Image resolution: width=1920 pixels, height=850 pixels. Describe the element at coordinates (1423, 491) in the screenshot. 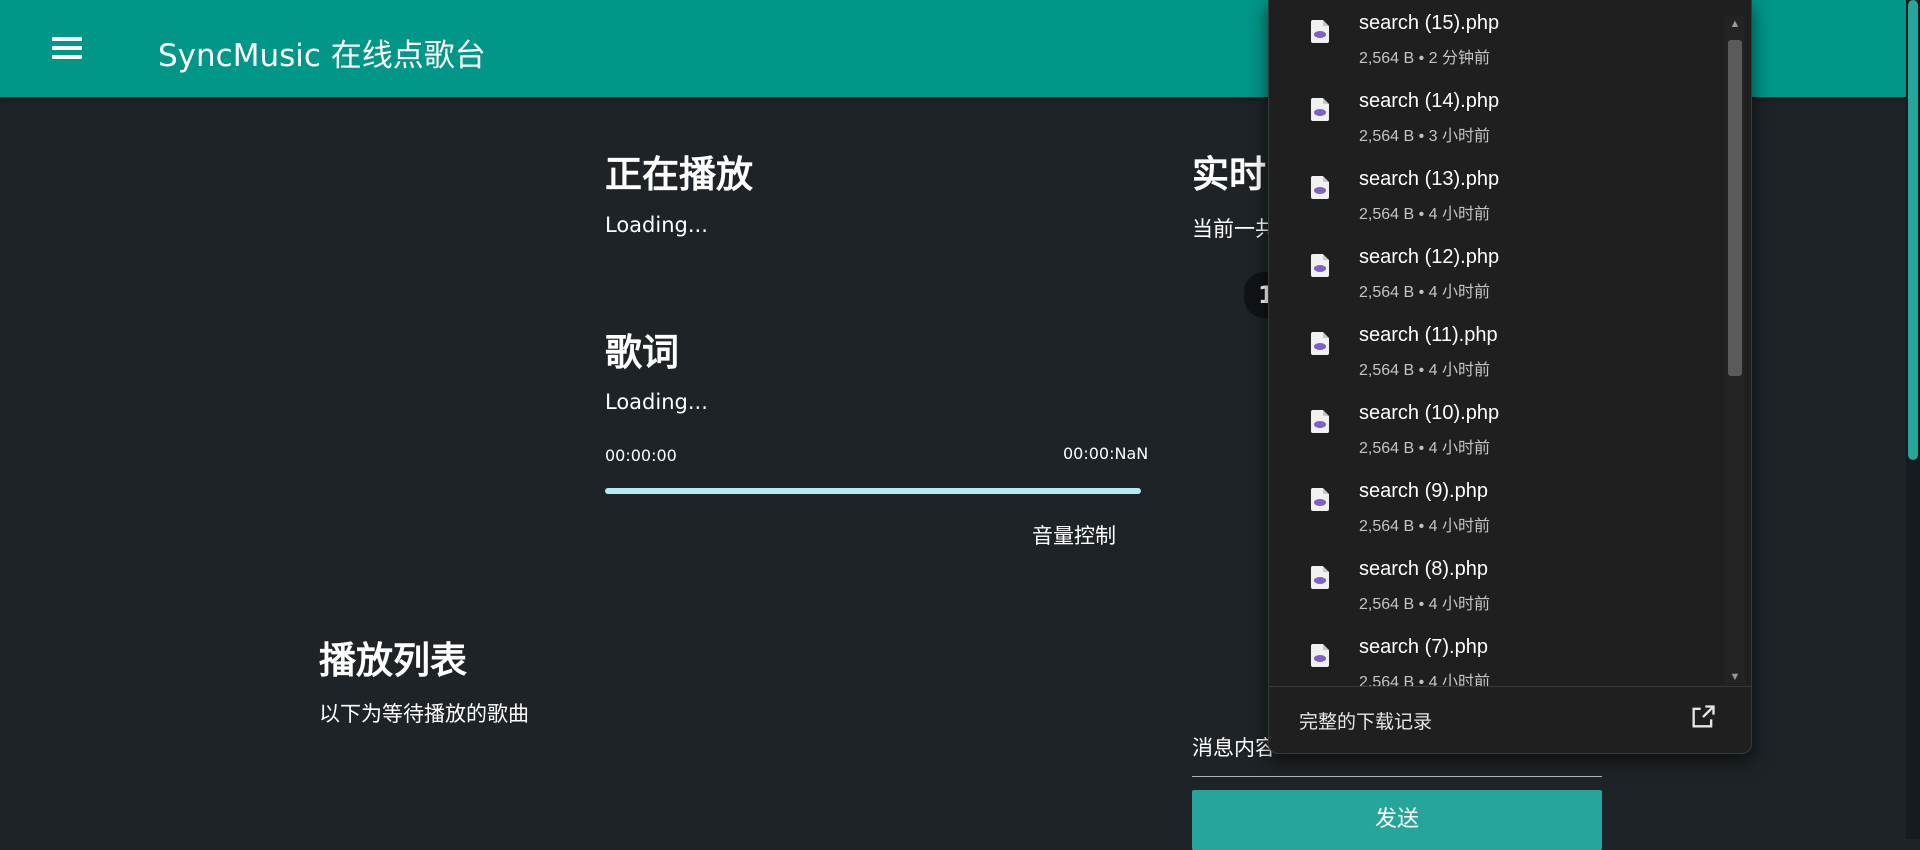

I see `download-filename: search (9).php` at that location.